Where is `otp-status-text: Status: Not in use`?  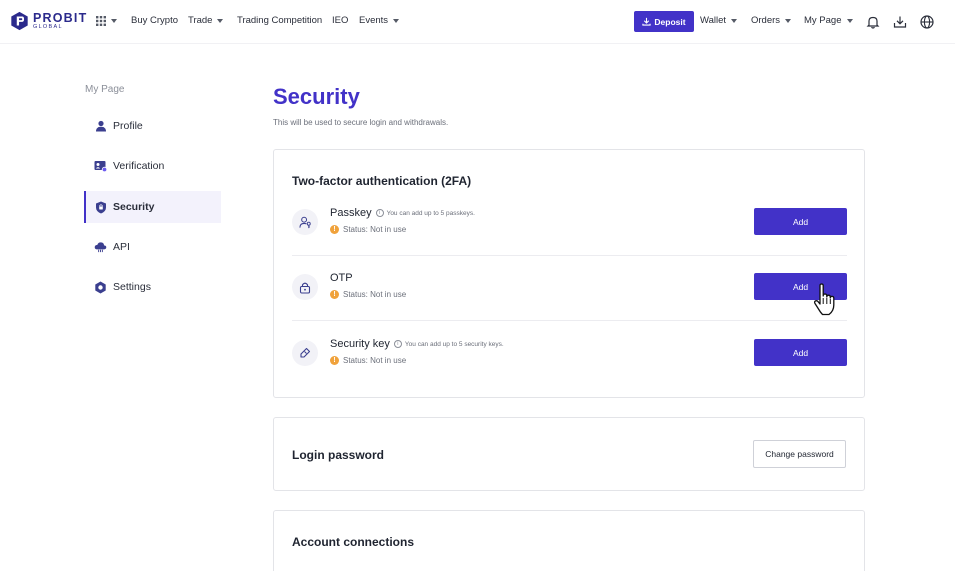 otp-status-text: Status: Not in use is located at coordinates (375, 294).